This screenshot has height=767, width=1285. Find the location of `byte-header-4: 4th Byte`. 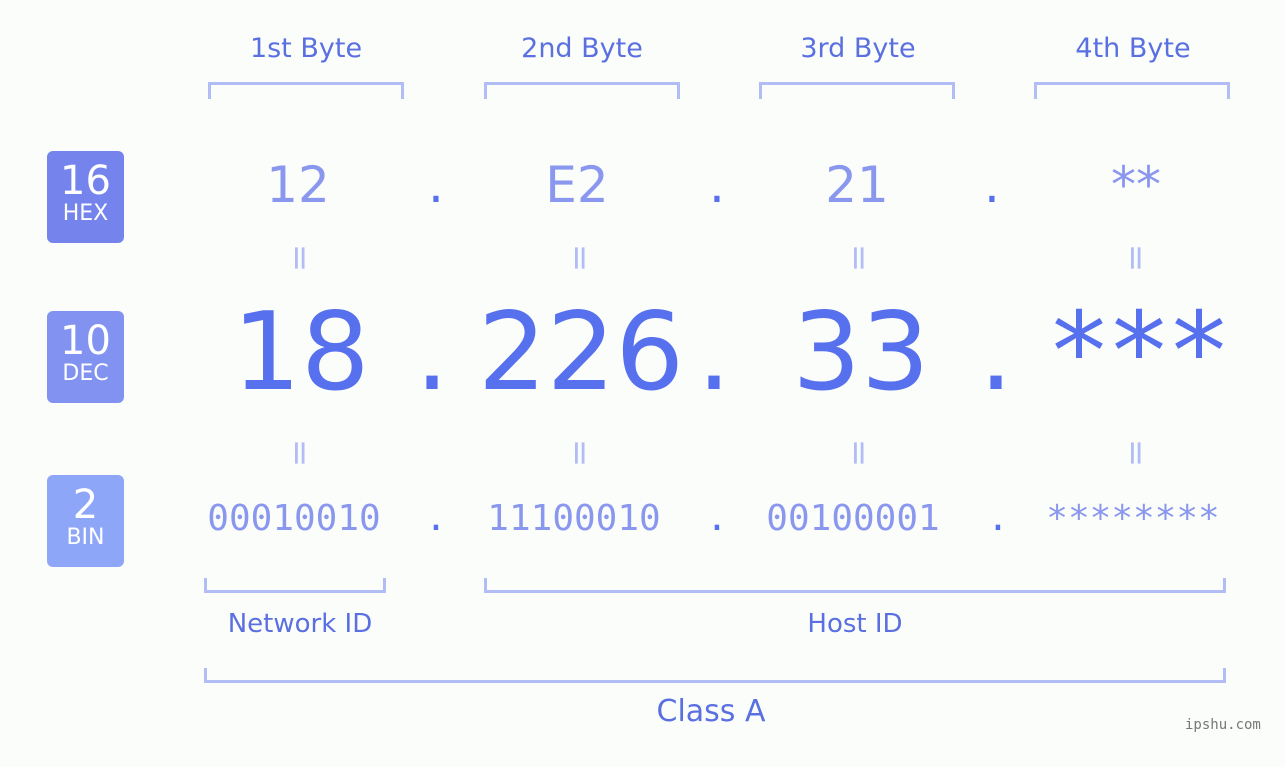

byte-header-4: 4th Byte is located at coordinates (1133, 48).